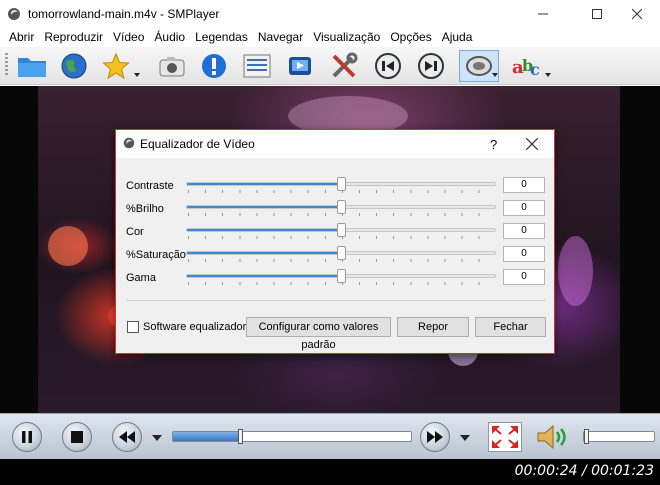  What do you see at coordinates (619, 436) in the screenshot?
I see `volume-slider` at bounding box center [619, 436].